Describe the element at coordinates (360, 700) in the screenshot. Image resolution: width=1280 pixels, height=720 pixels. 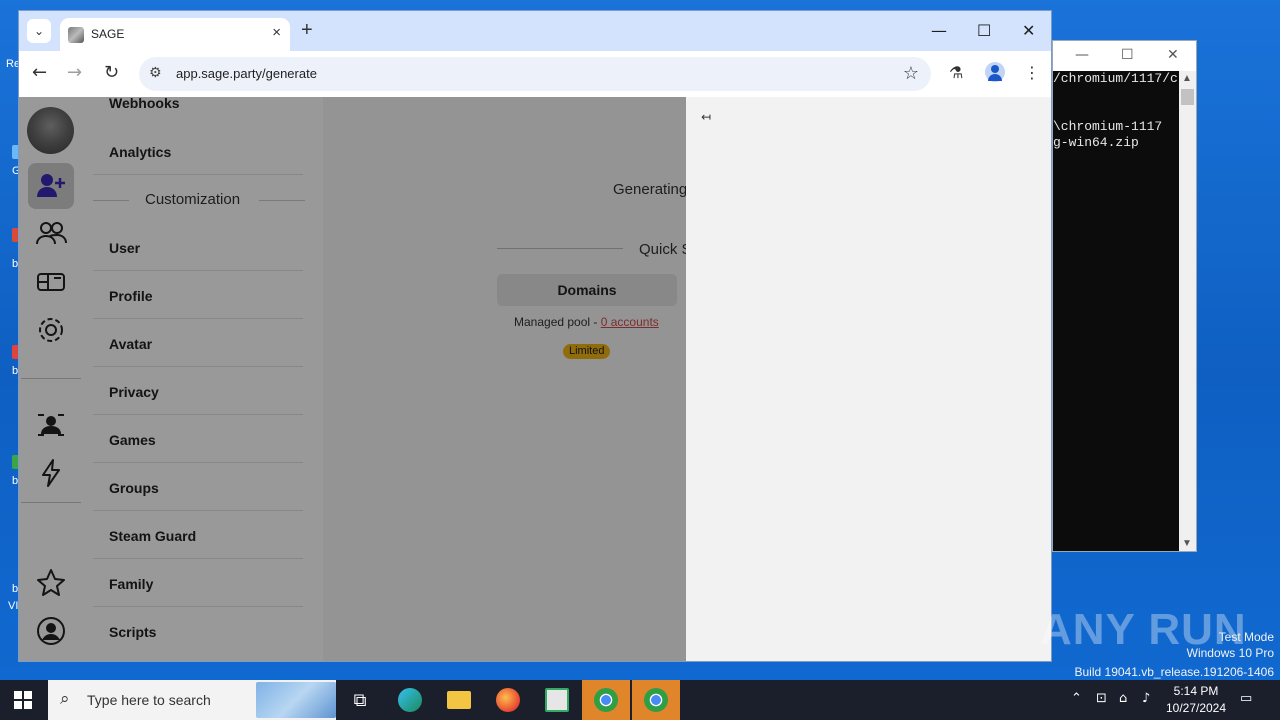
I see `task-view-icon: ⧉` at that location.